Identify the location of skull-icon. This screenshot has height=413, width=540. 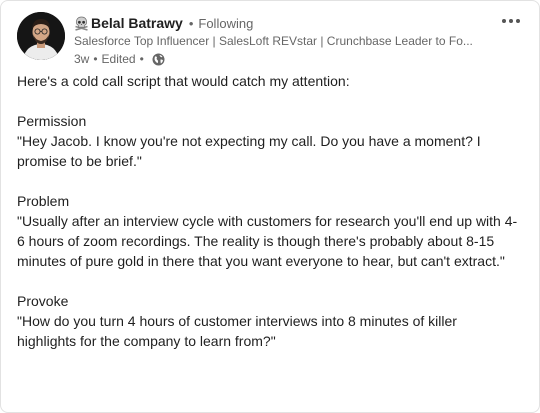
(81, 23).